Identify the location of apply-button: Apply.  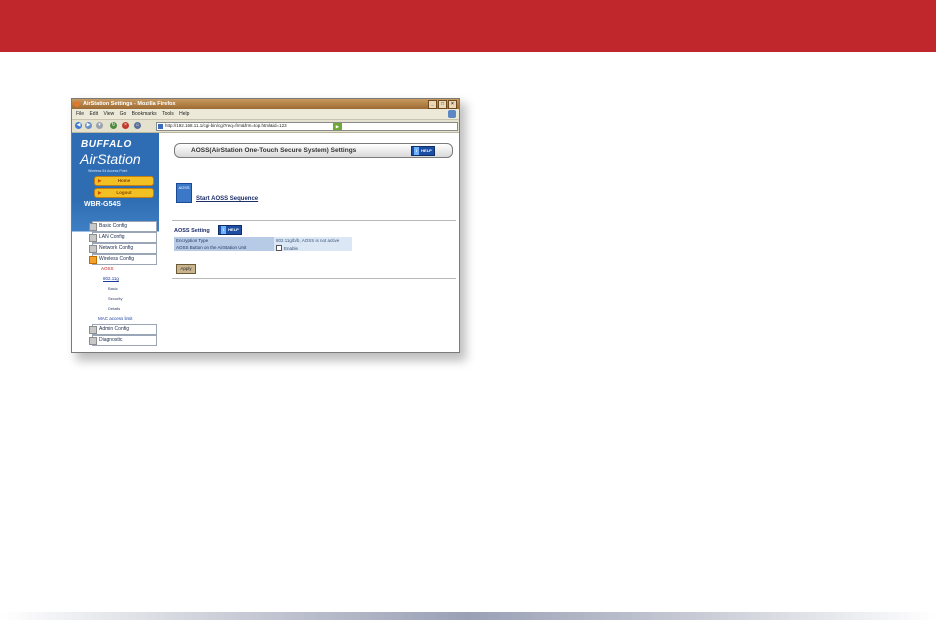
(186, 269).